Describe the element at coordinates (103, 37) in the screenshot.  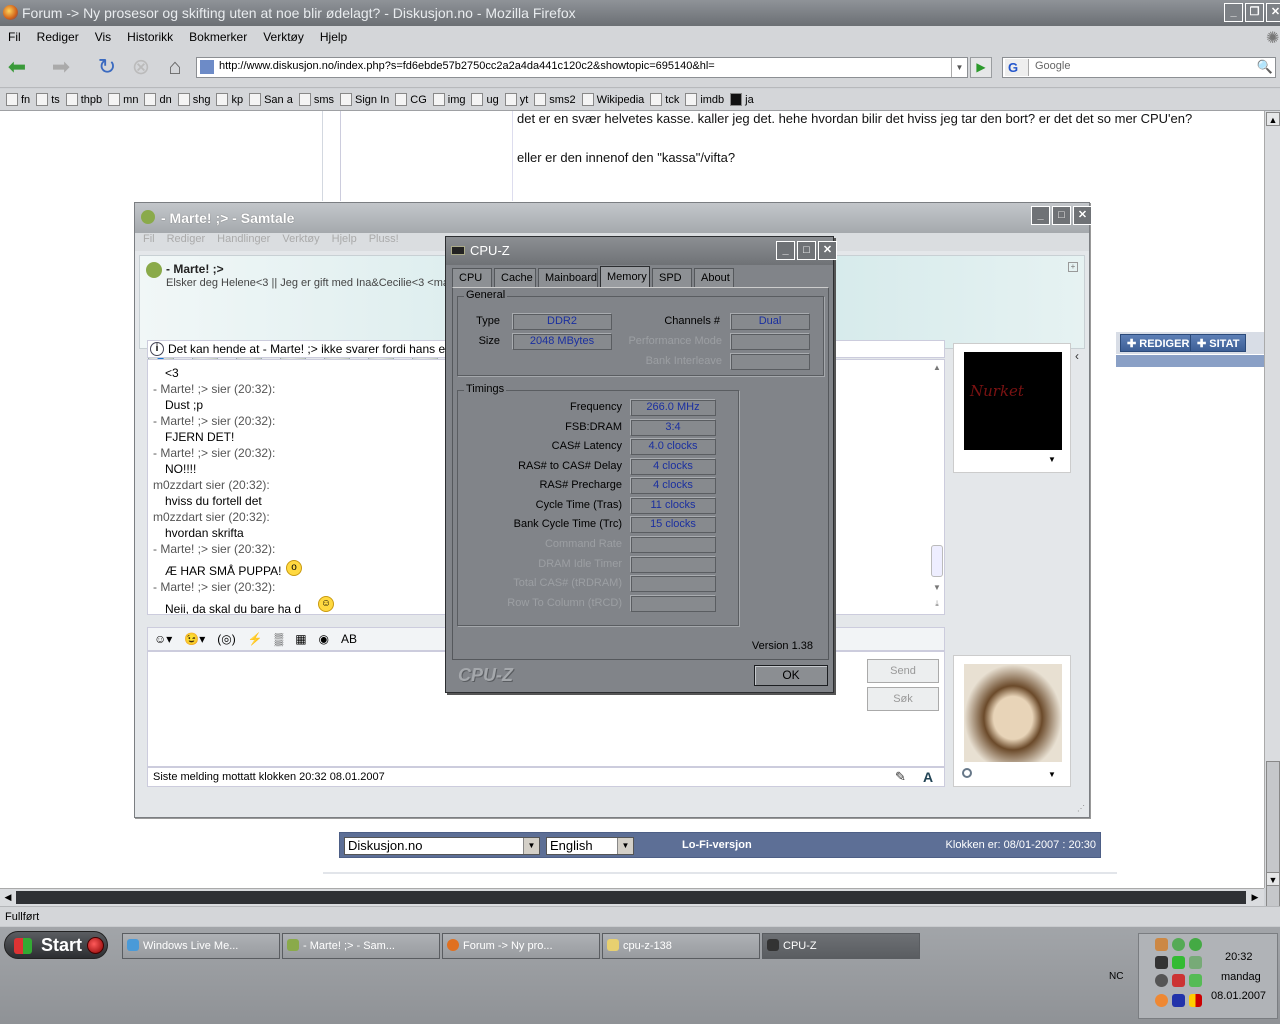
I see `menu-view: Vis` at that location.